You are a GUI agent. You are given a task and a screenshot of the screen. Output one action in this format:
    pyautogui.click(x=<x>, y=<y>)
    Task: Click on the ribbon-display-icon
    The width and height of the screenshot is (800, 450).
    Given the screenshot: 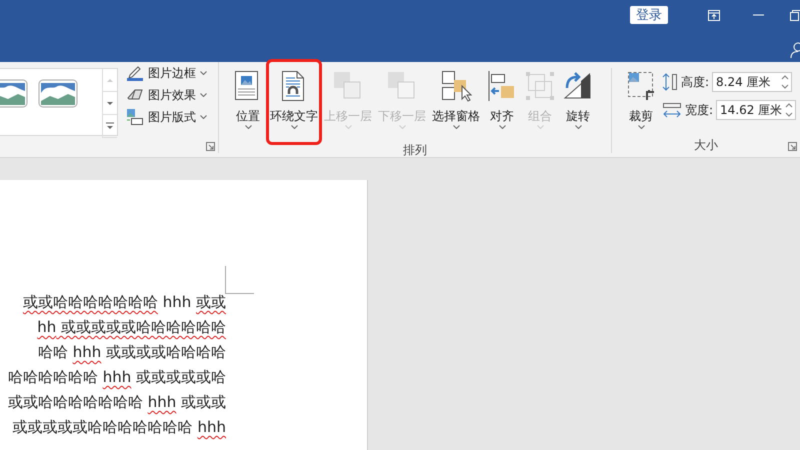 What is the action you would take?
    pyautogui.click(x=714, y=15)
    